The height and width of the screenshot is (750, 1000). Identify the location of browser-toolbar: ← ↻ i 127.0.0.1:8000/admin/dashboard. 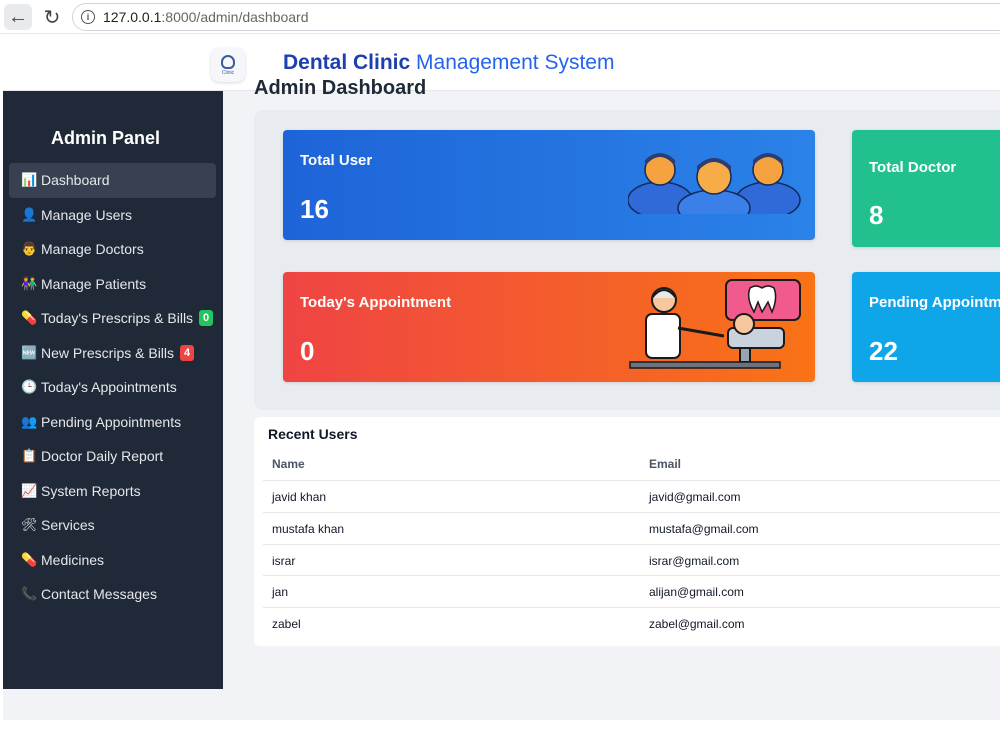
(500, 17).